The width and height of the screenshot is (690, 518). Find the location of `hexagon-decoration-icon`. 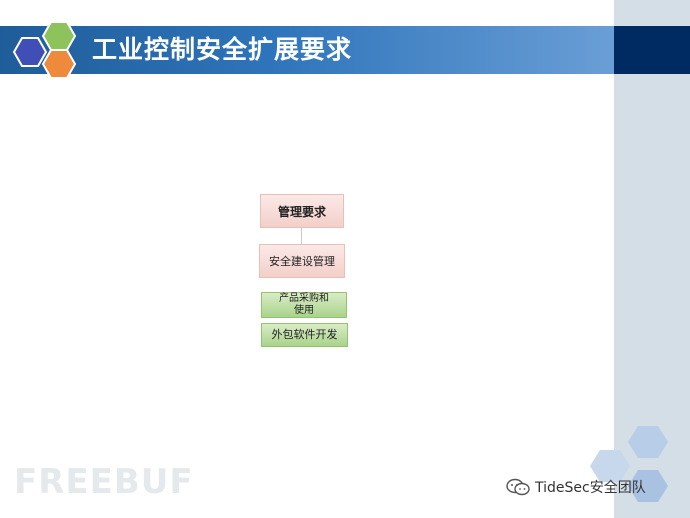

hexagon-decoration-icon is located at coordinates (629, 464).